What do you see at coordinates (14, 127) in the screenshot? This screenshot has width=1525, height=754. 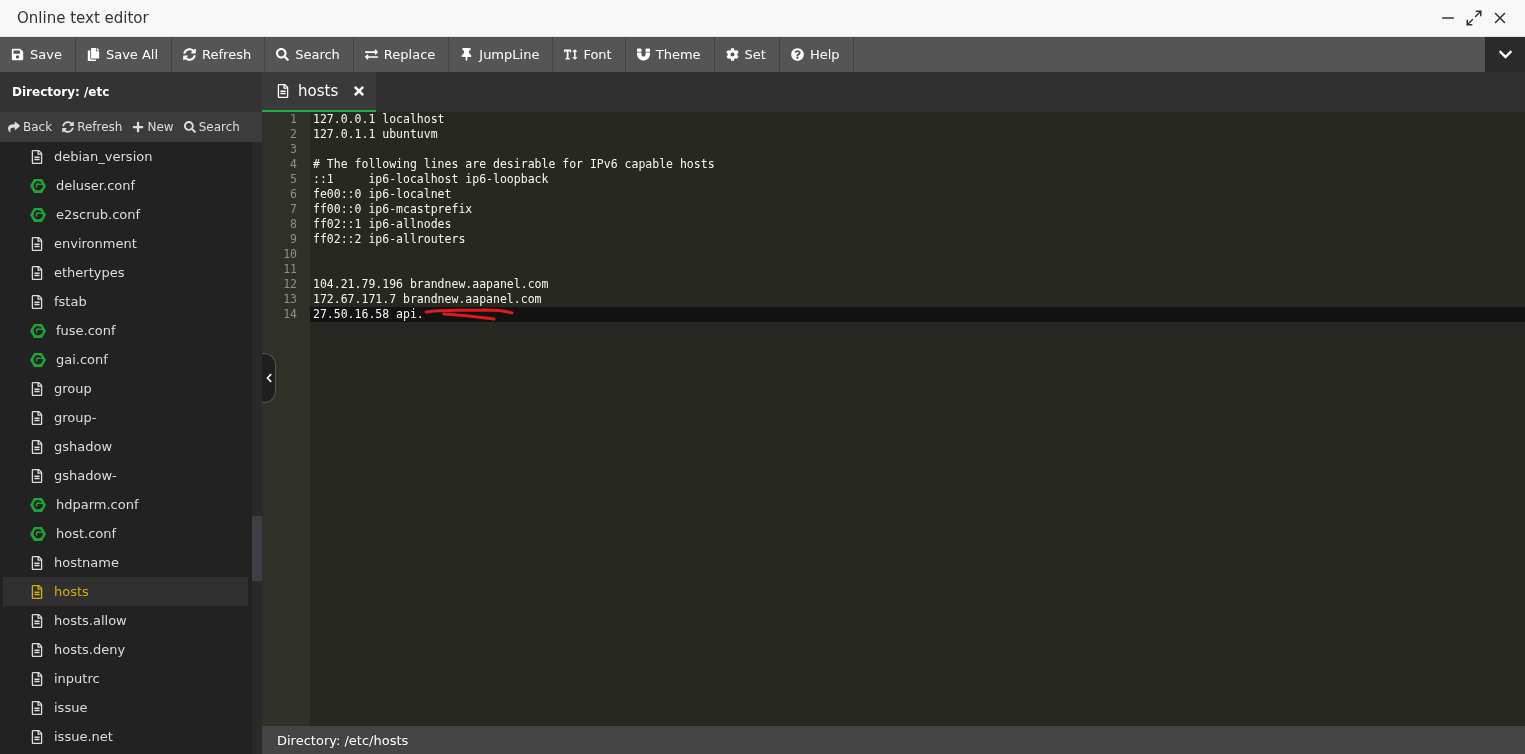 I see `arrow-icon` at bounding box center [14, 127].